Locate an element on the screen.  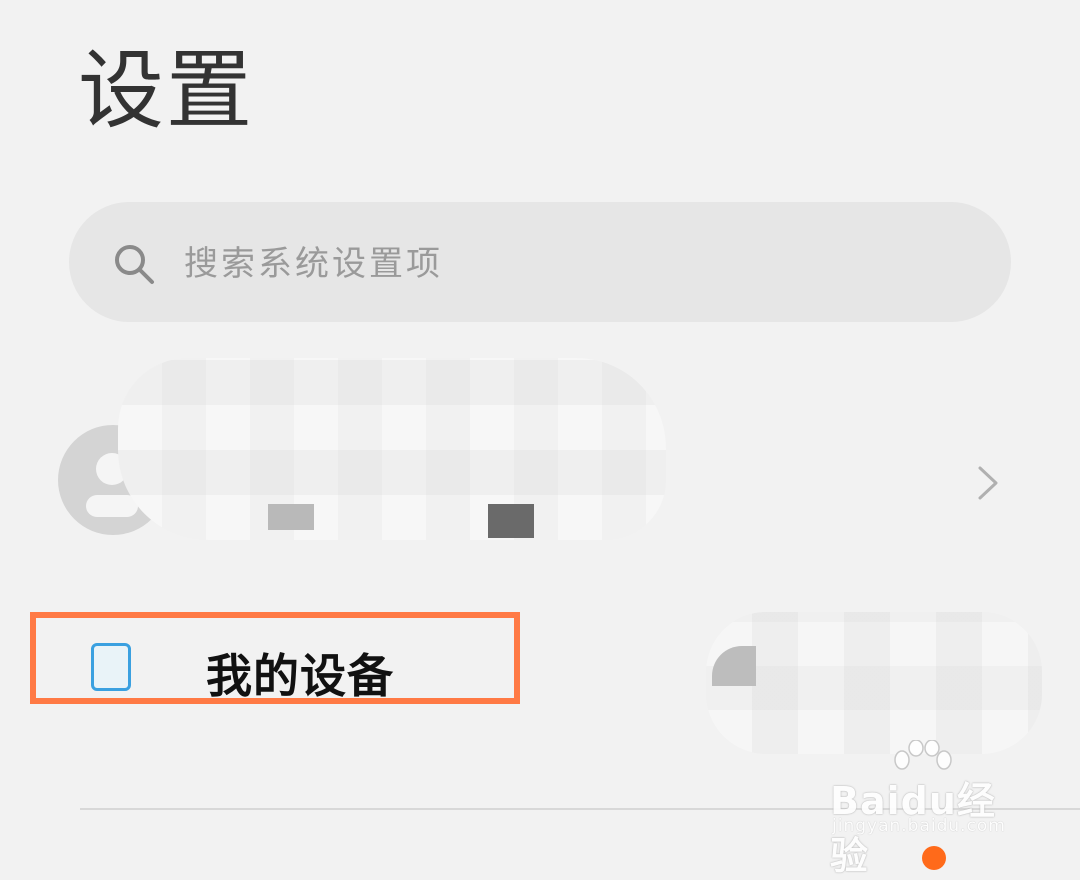
notification-dot is located at coordinates (934, 858).